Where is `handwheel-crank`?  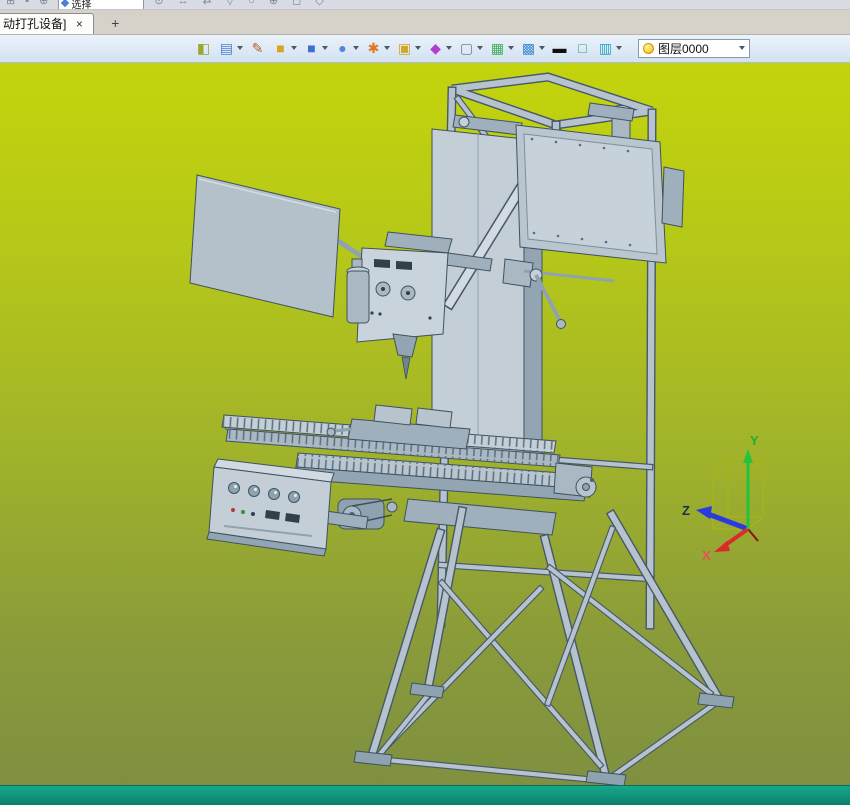
handwheel-crank is located at coordinates (592, 479).